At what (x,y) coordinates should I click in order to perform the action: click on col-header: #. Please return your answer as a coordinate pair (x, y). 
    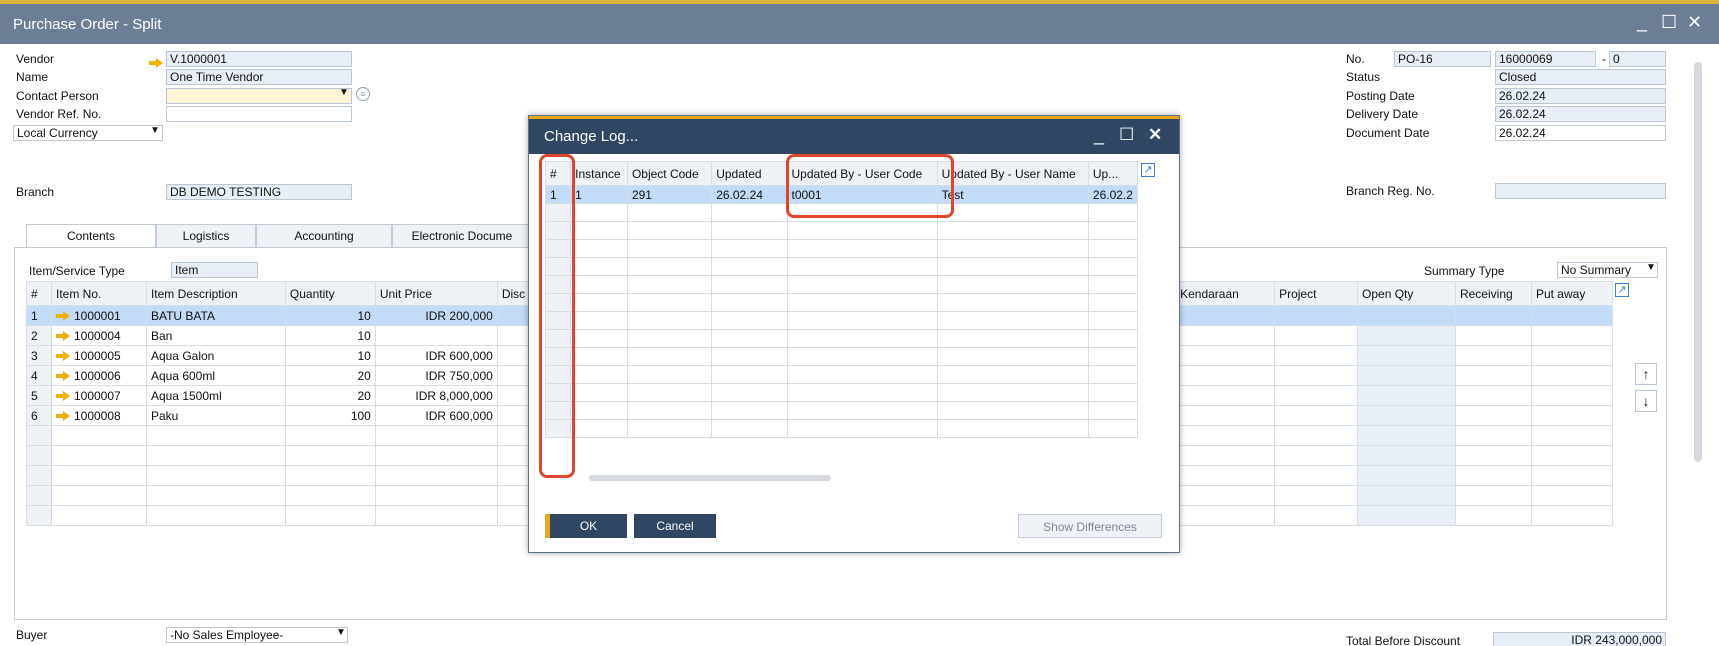
    Looking at the image, I should click on (39, 293).